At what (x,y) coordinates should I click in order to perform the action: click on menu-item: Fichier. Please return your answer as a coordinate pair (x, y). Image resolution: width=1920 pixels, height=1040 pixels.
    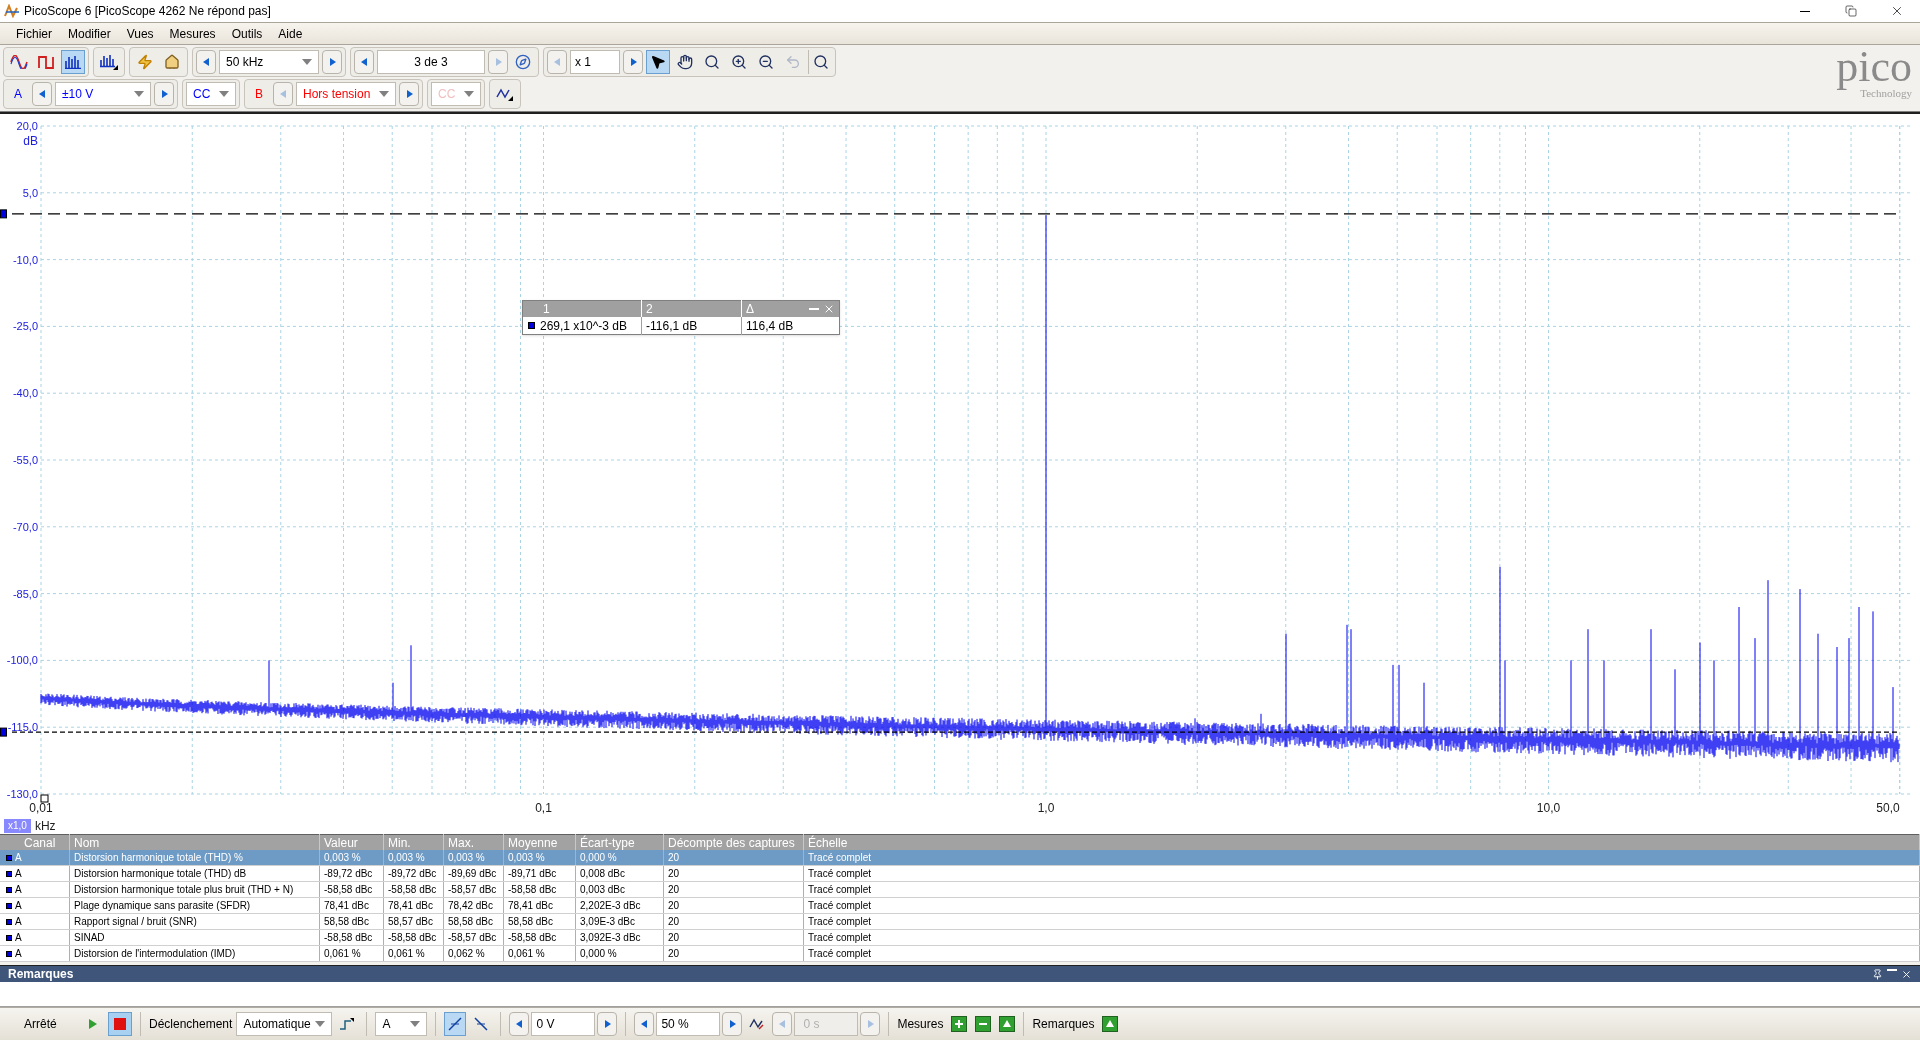
    Looking at the image, I should click on (34, 33).